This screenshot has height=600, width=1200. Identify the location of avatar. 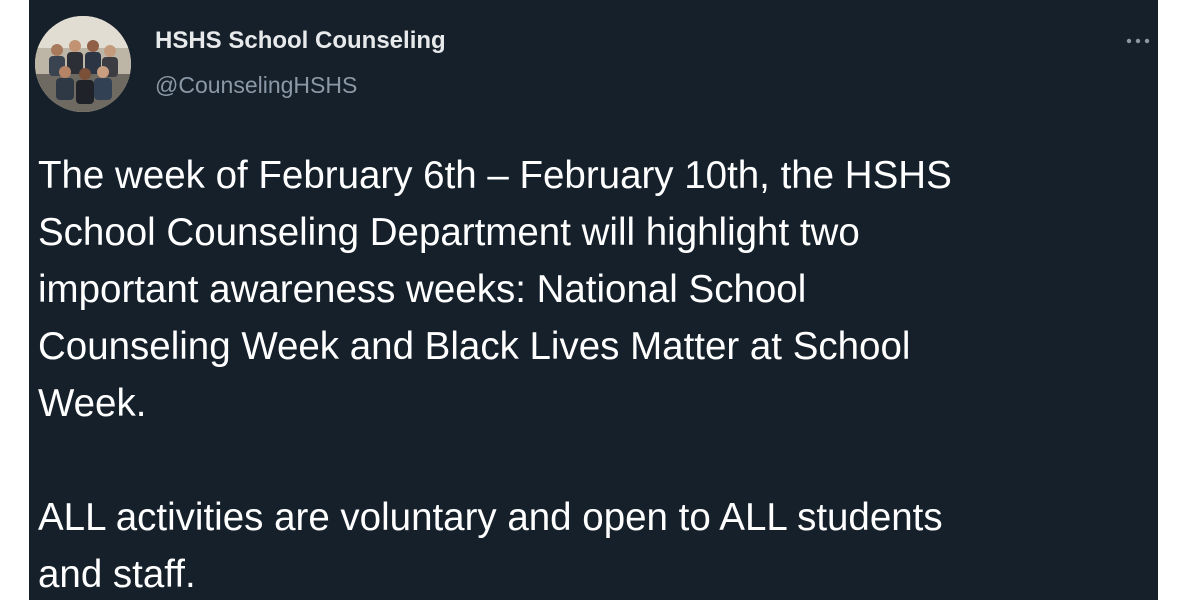
(83, 64).